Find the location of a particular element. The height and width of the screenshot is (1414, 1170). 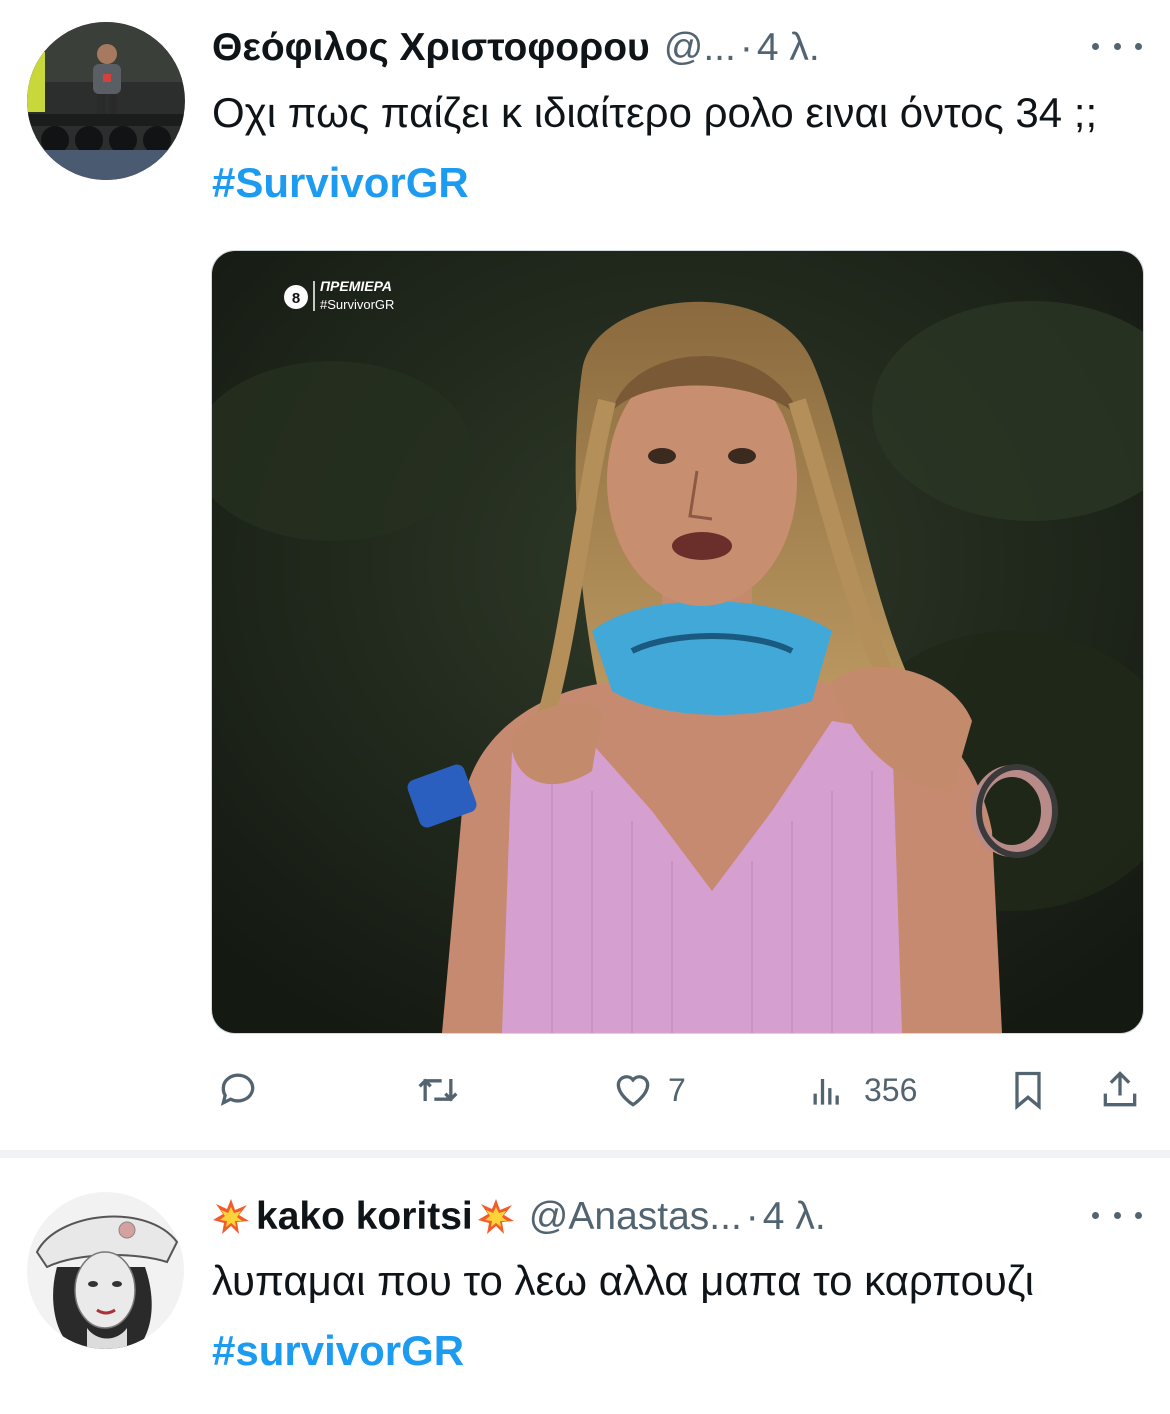

badge-title: ΠΡΕΜΙΕΡΑ is located at coordinates (356, 286).